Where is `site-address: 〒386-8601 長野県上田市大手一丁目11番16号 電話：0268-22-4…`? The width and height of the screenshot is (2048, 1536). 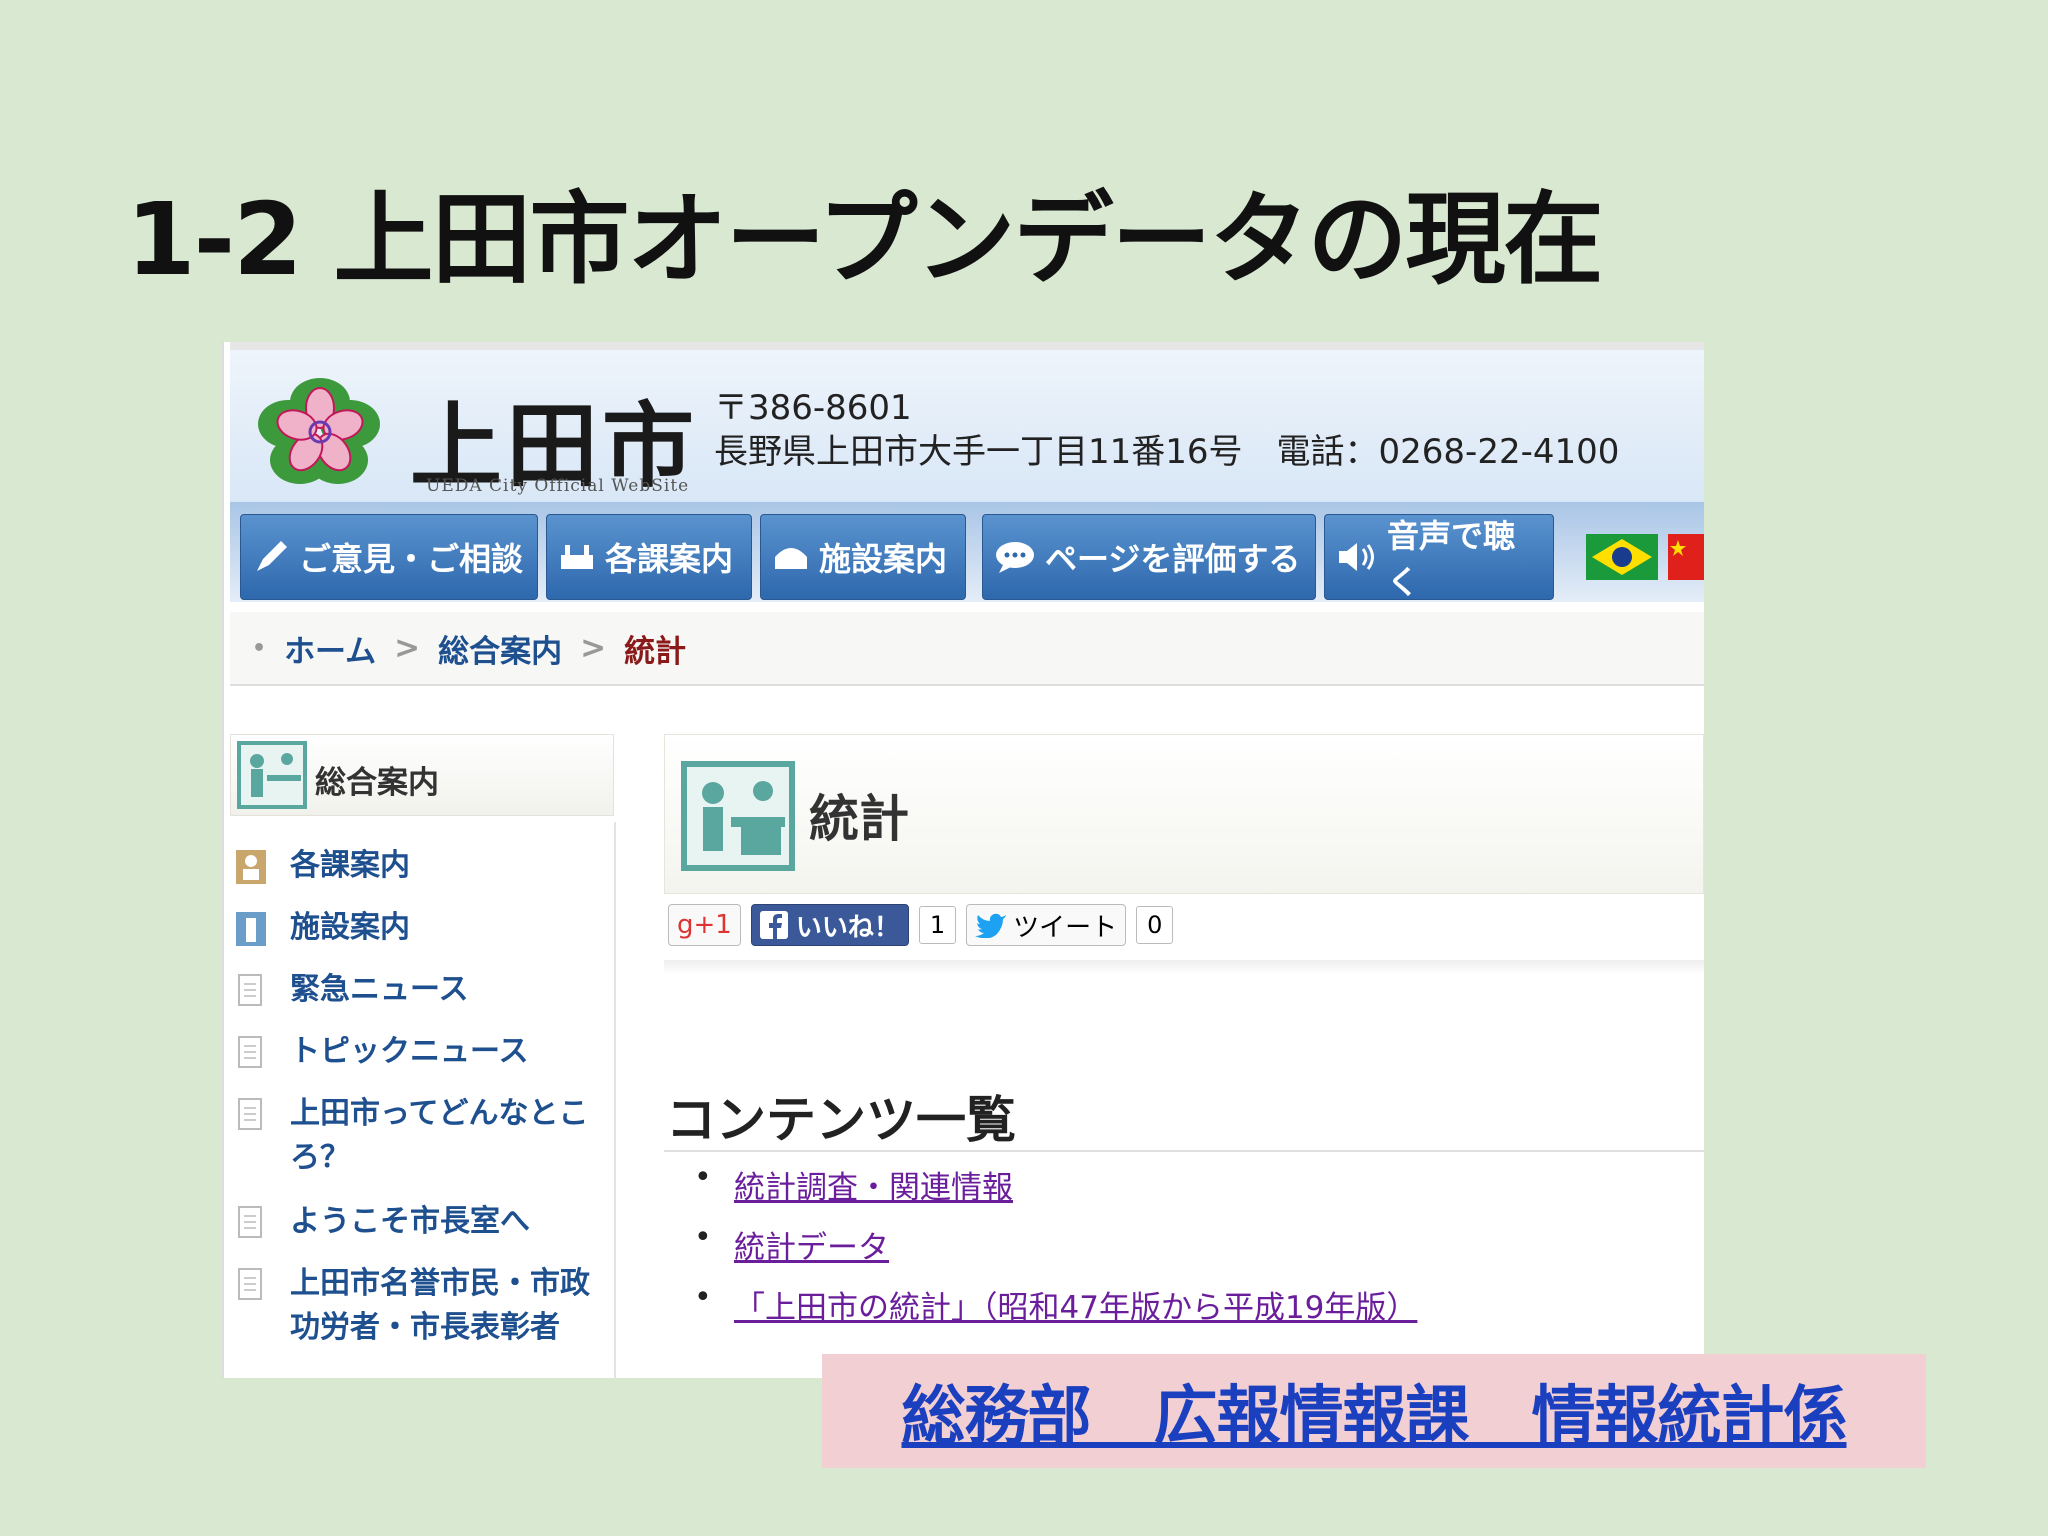
site-address: 〒386-8601 長野県上田市大手一丁目11番16号 電話：0268-22-4… is located at coordinates (1166, 430).